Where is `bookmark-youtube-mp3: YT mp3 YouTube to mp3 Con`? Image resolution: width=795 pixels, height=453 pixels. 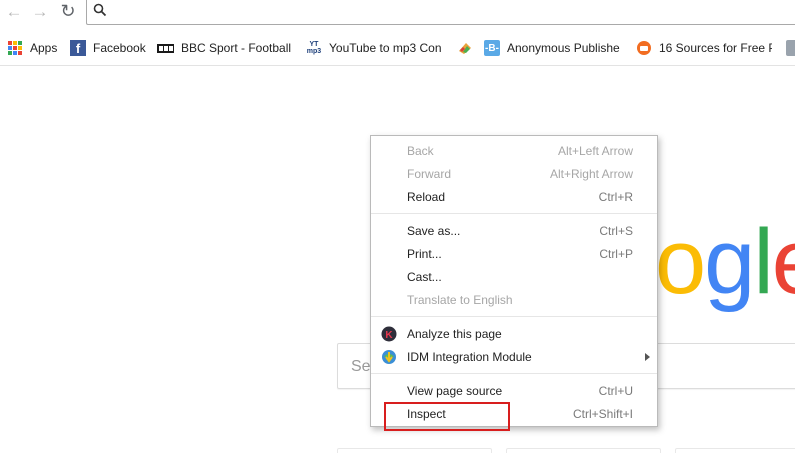
bookmark-youtube-mp3: YT mp3 YouTube to mp3 Con is located at coordinates (375, 48).